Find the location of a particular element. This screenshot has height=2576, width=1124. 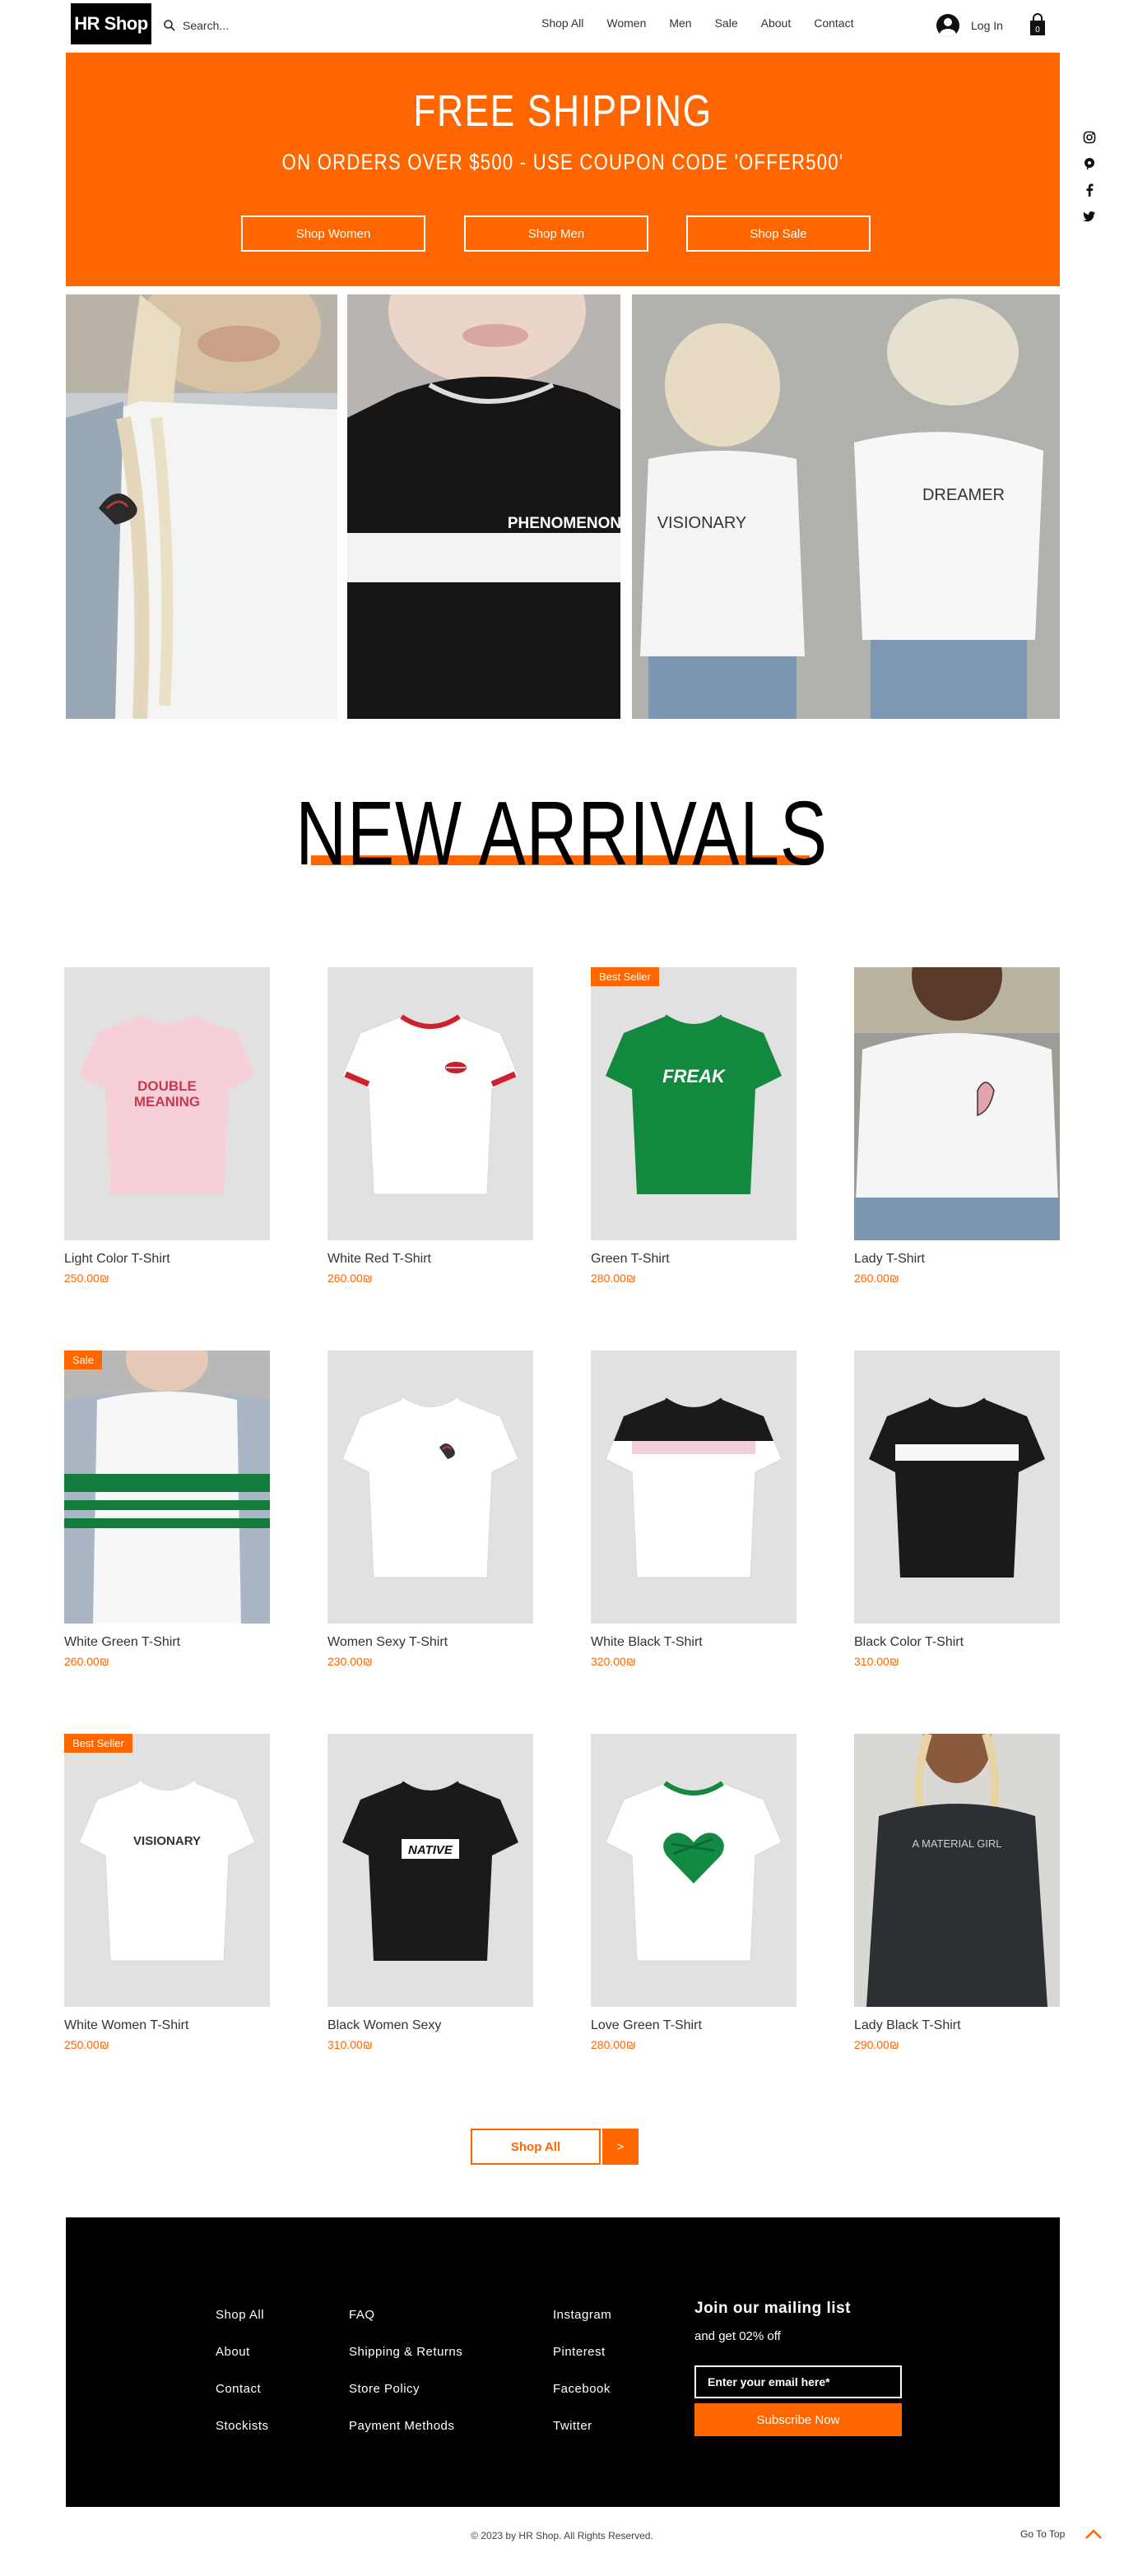

email-field is located at coordinates (798, 2382).